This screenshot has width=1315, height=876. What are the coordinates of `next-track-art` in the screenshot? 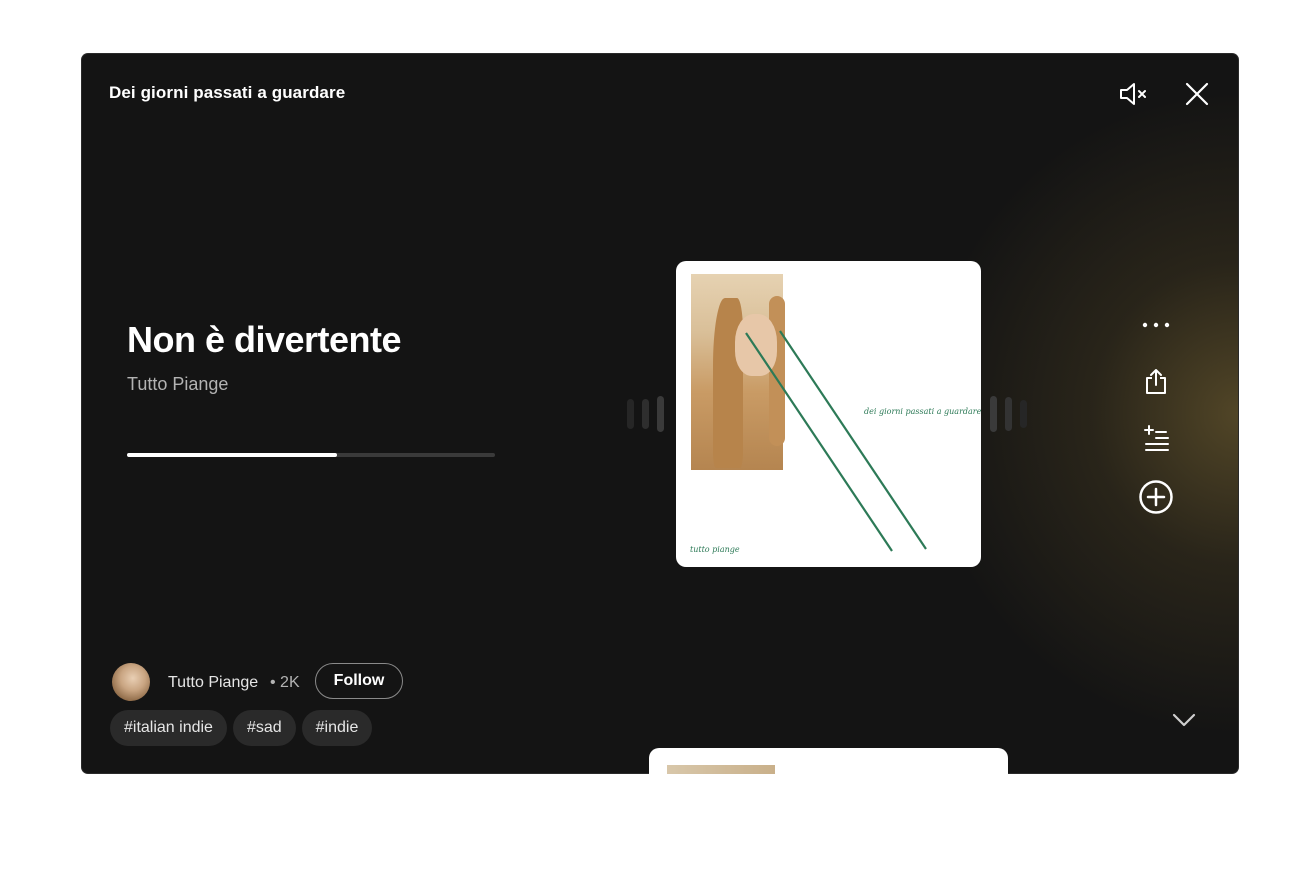 It's located at (721, 769).